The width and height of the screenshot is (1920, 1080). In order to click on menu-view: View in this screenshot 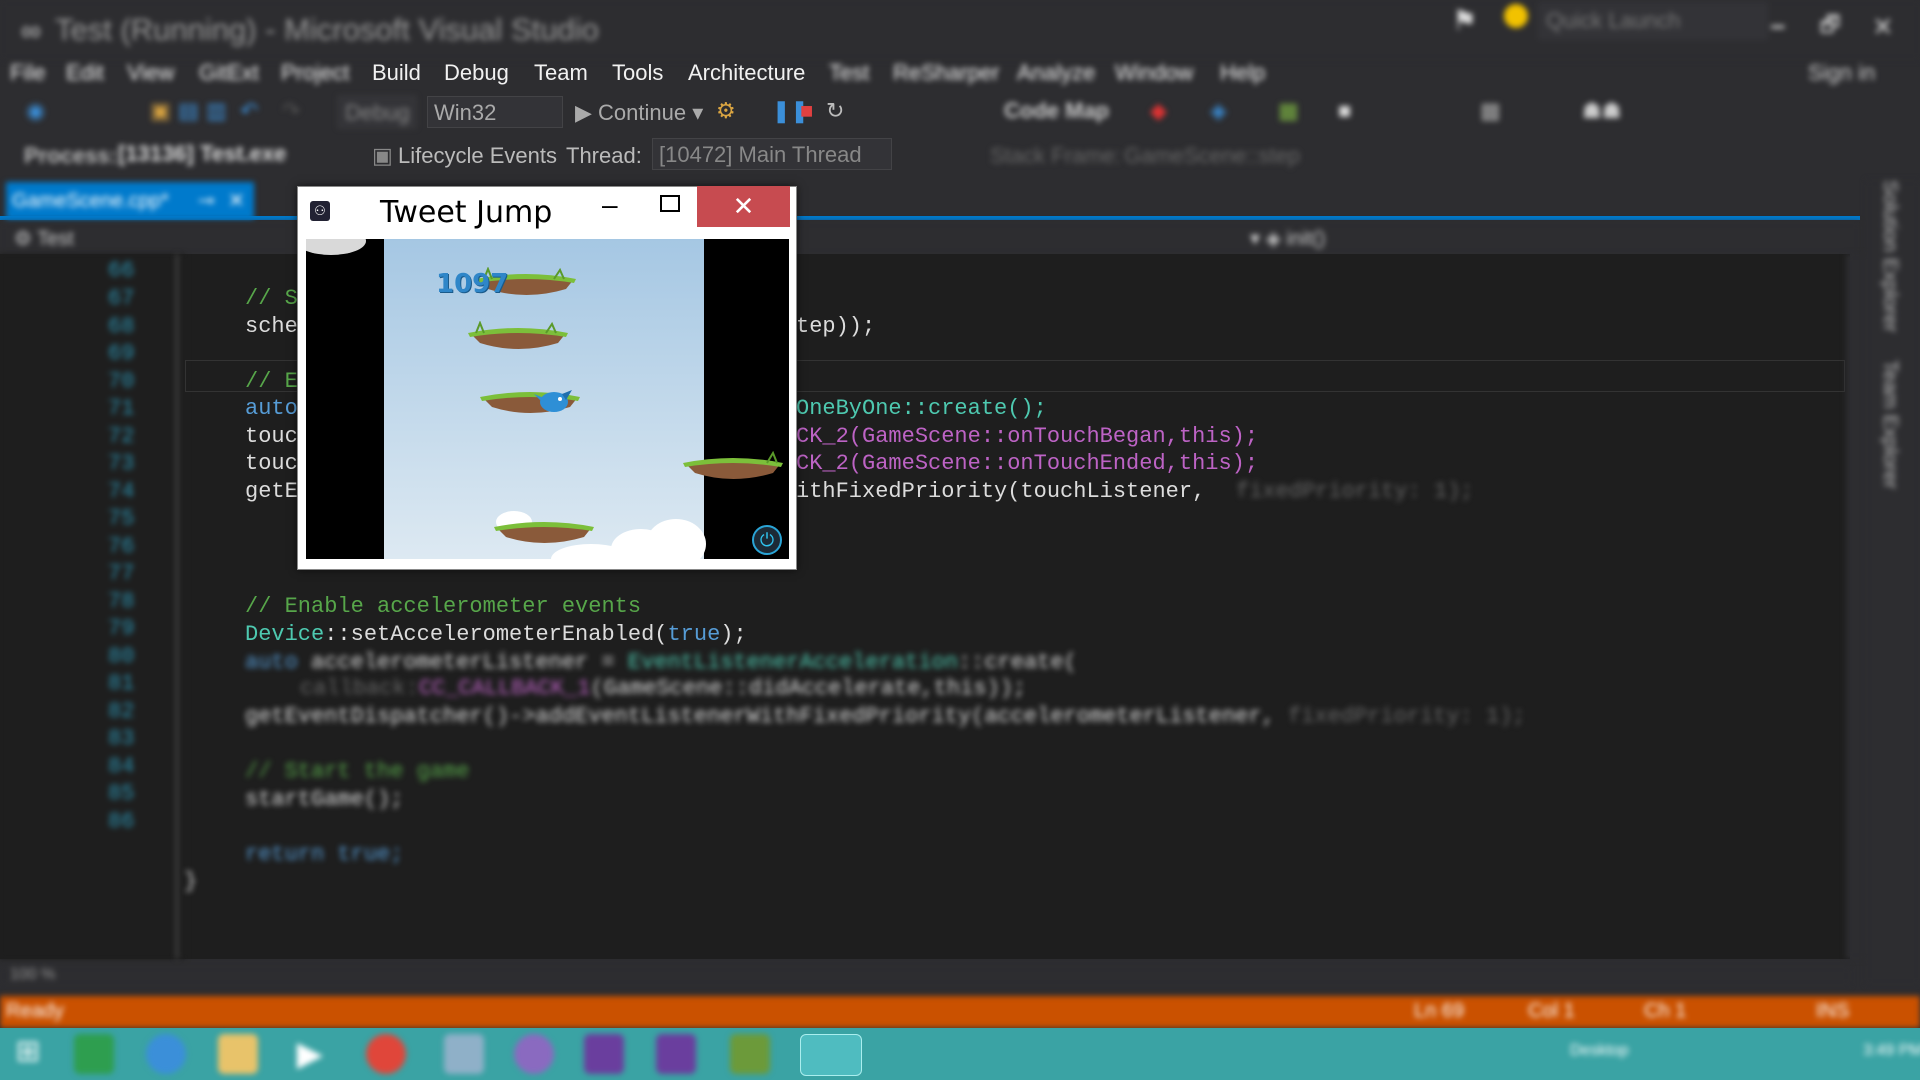, I will do `click(150, 73)`.